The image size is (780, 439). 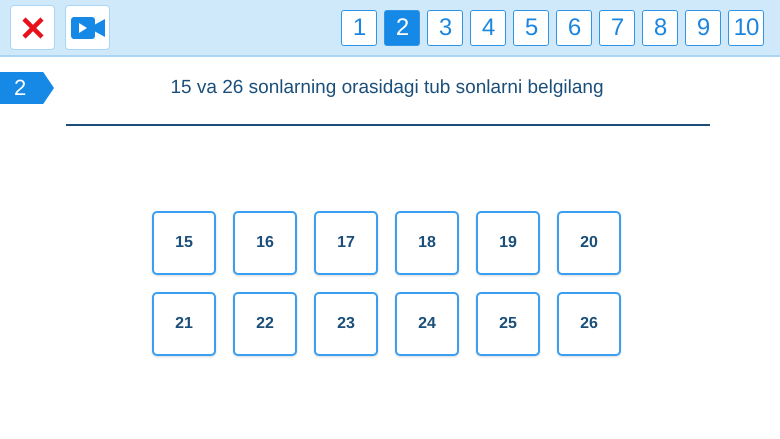 What do you see at coordinates (402, 28) in the screenshot?
I see `question-tab: 2` at bounding box center [402, 28].